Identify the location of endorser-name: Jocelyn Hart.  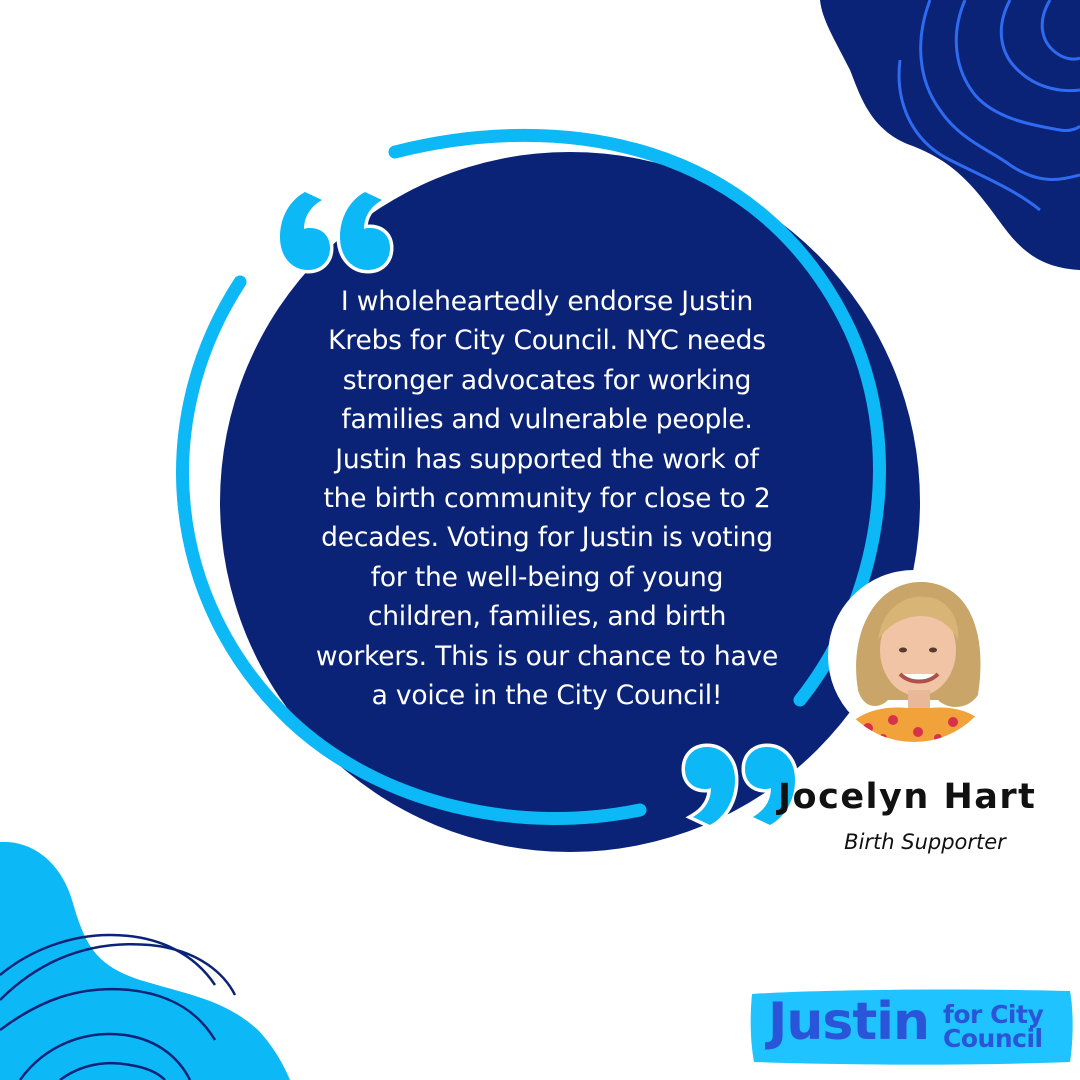
(907, 797).